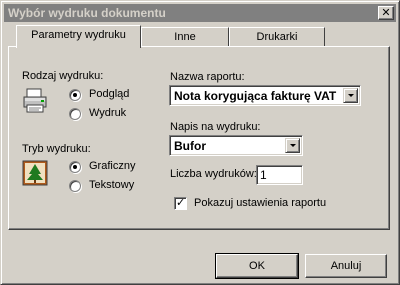  Describe the element at coordinates (112, 166) in the screenshot. I see `radio-graficzny-label: Graficzny` at that location.